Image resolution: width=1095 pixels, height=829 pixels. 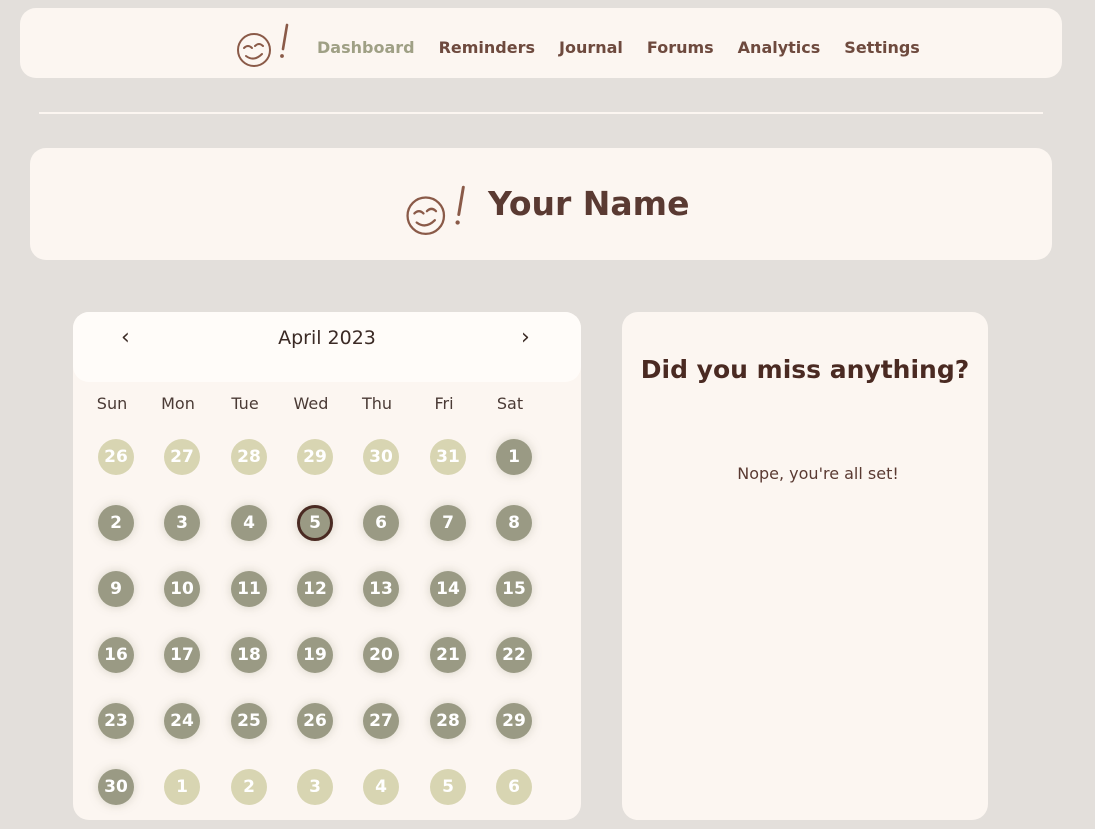 I want to click on calendar-header: ‹ April 2023 ›, so click(x=327, y=347).